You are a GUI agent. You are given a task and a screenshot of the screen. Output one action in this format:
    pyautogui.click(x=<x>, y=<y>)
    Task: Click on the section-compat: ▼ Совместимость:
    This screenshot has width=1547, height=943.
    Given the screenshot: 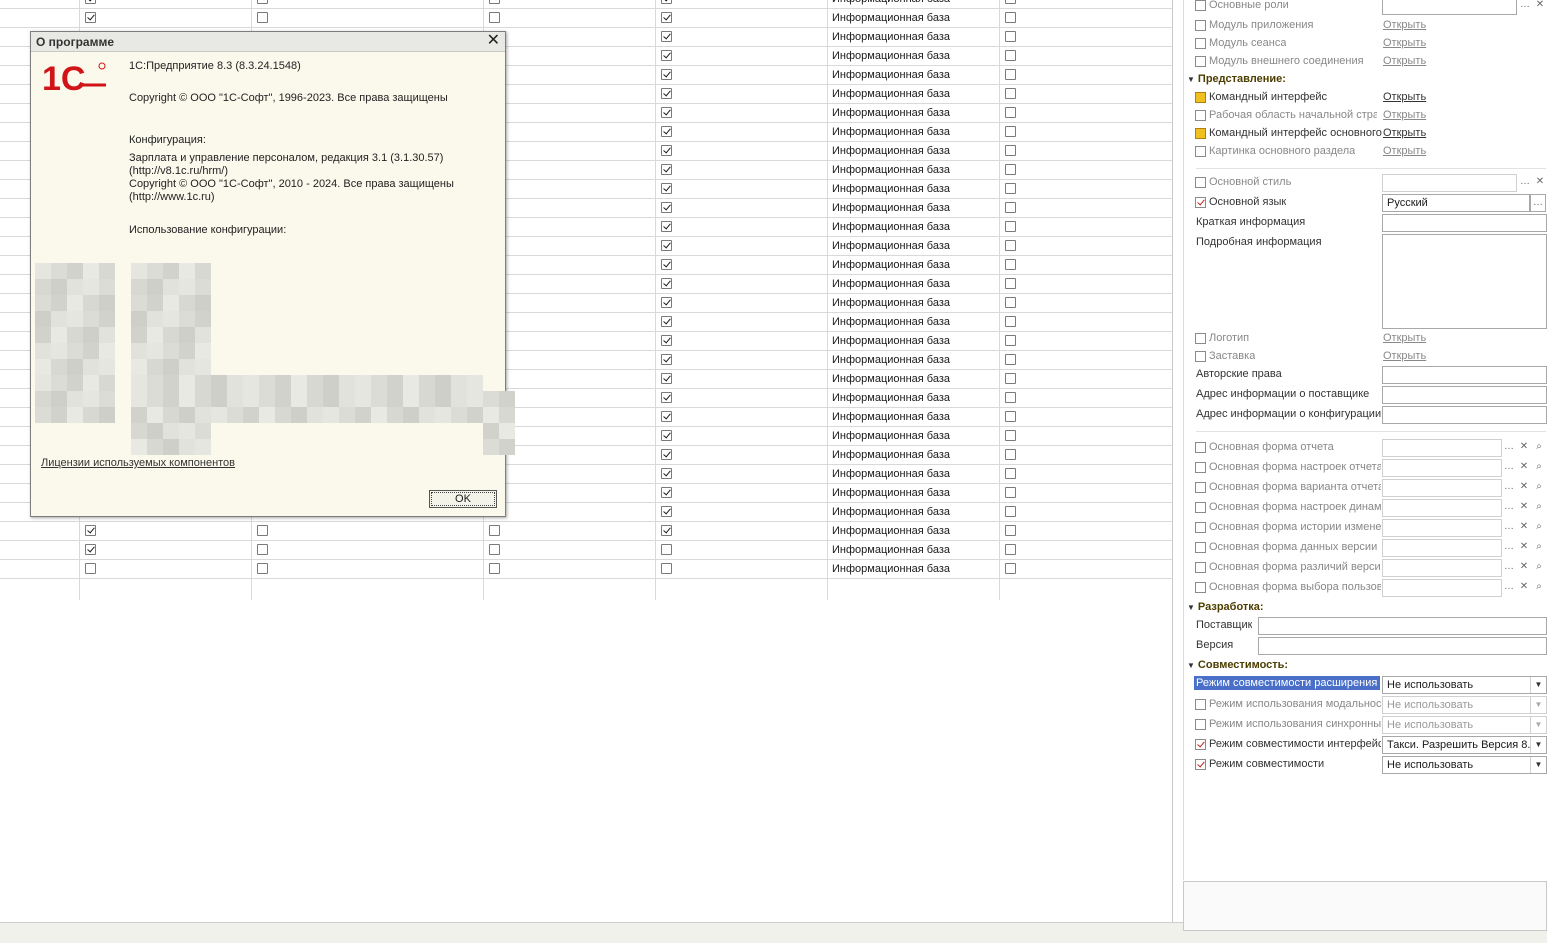 What is the action you would take?
    pyautogui.click(x=1237, y=665)
    